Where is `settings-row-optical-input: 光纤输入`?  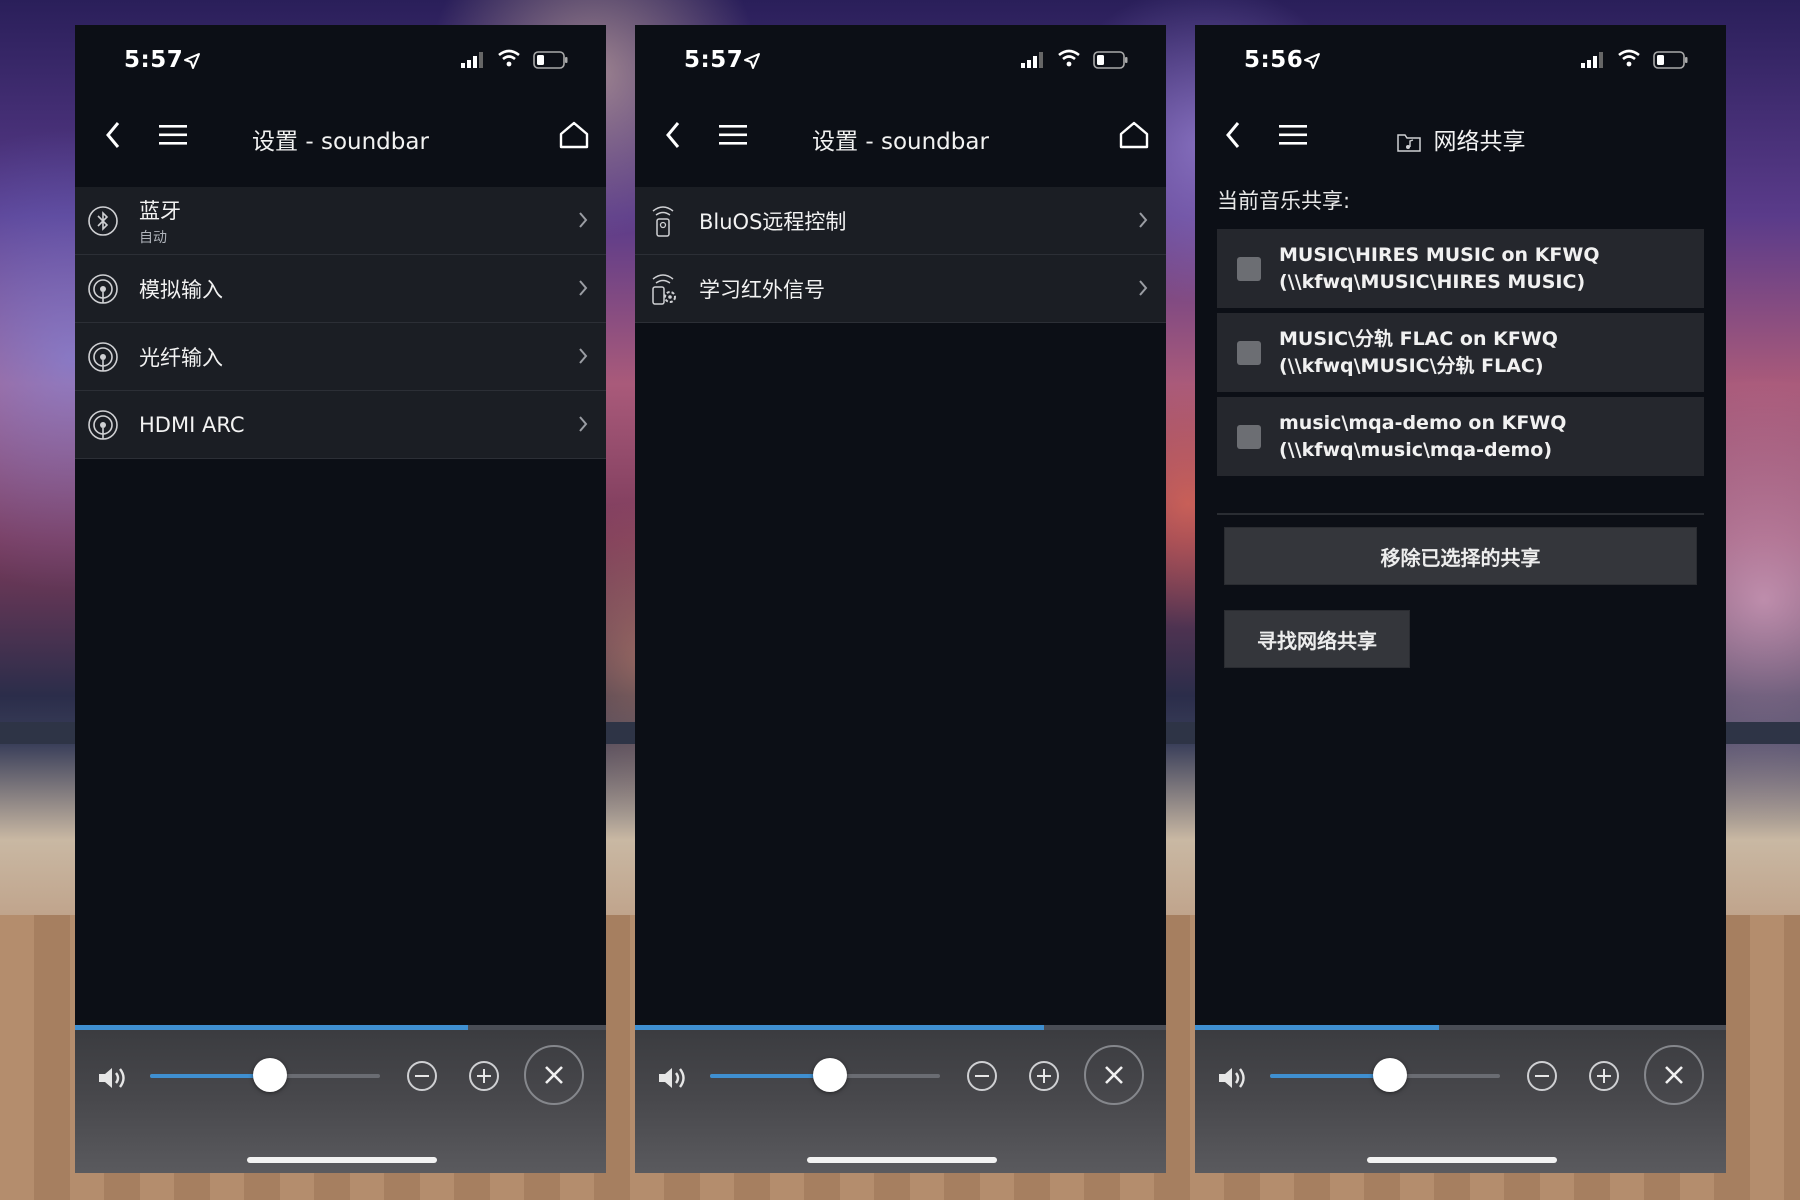 settings-row-optical-input: 光纤输入 is located at coordinates (340, 357).